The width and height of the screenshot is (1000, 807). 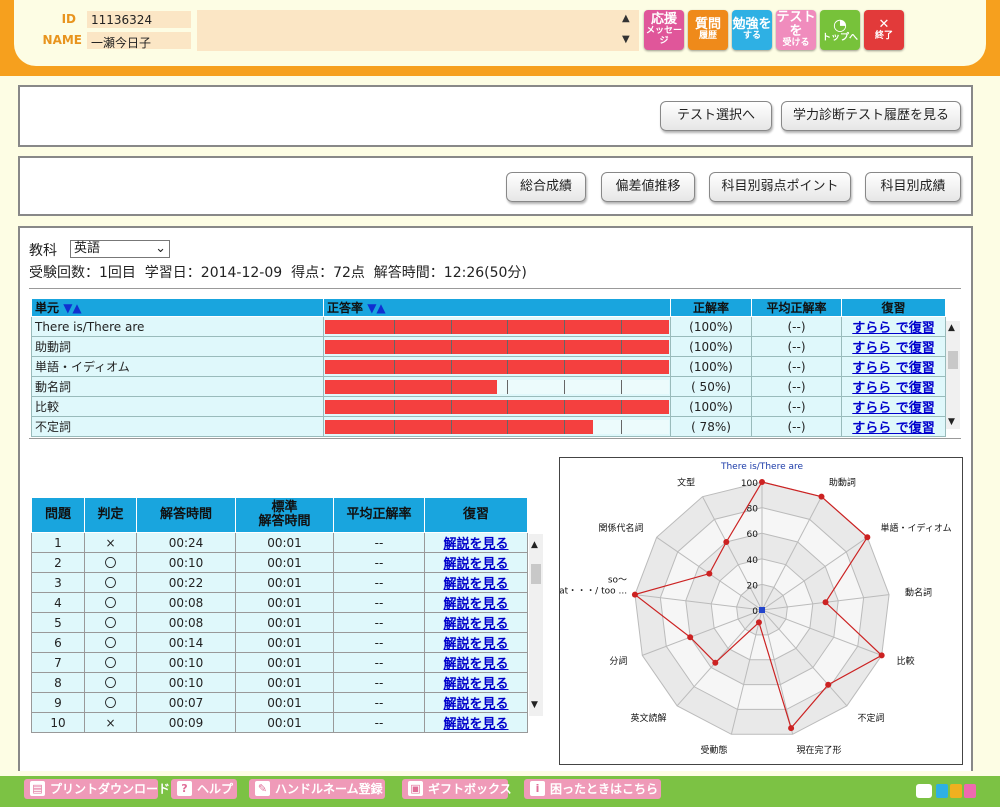 I want to click on gift-box-button: ▣ ギフトボックス, so click(x=457, y=789).